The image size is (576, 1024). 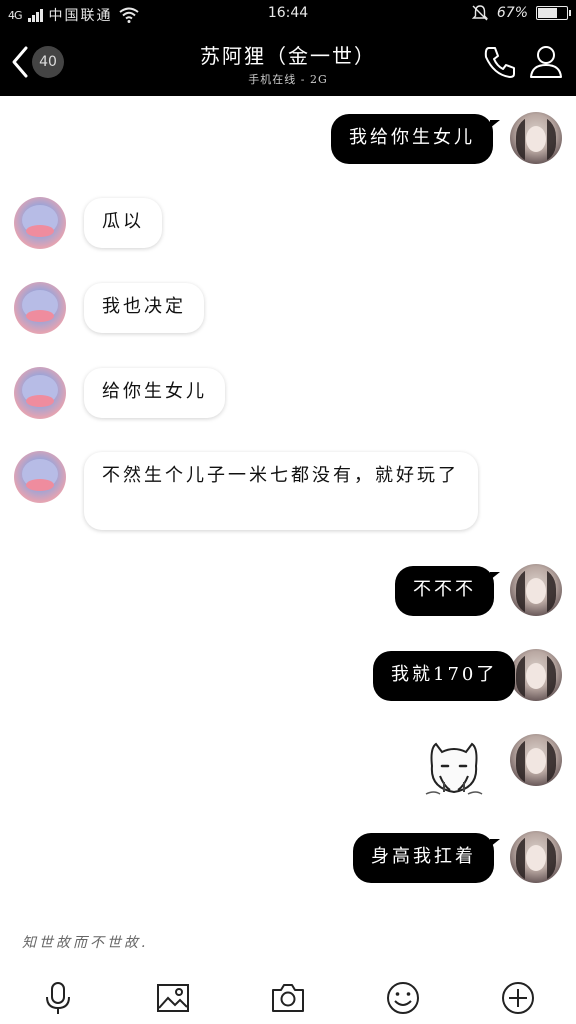 I want to click on chat-header: 40 苏阿狸（金一世） 手机在线 - 2G, so click(x=288, y=62).